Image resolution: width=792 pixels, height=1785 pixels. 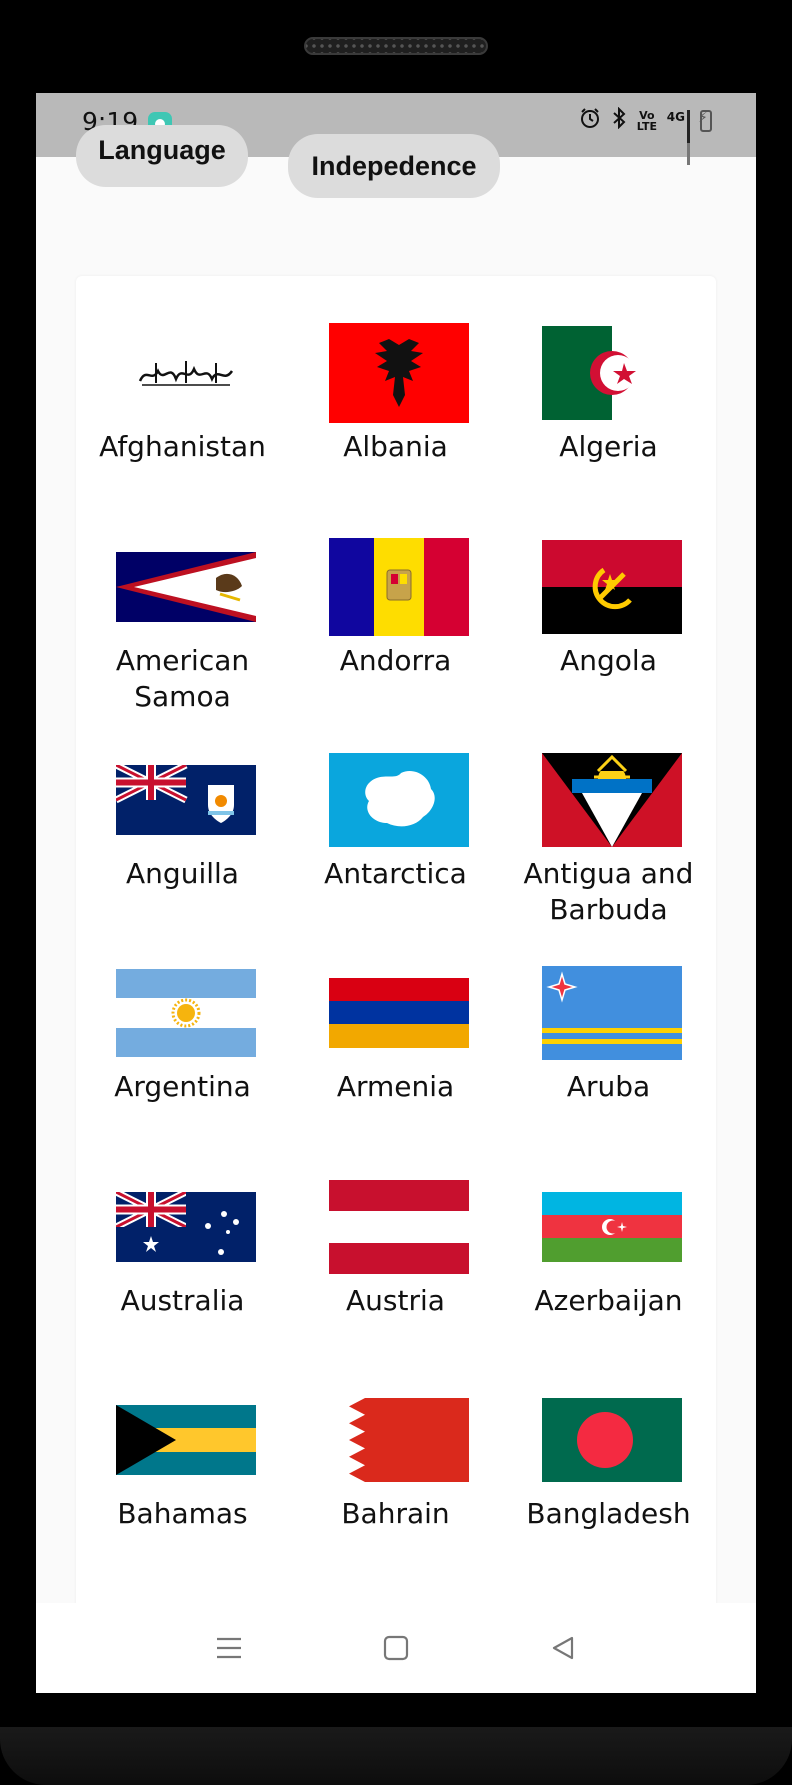 I want to click on country-name: Australia, so click(x=182, y=1300).